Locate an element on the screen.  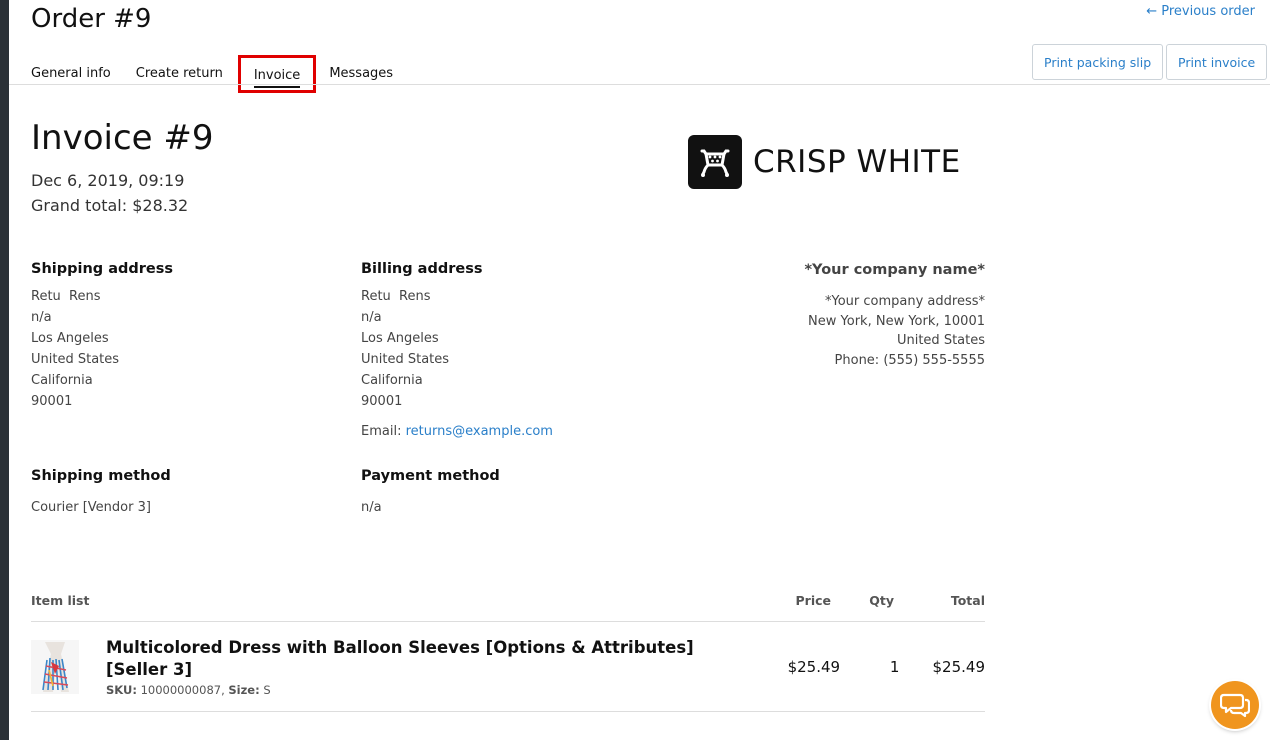
logo-text: CRISP WHITE is located at coordinates (857, 162).